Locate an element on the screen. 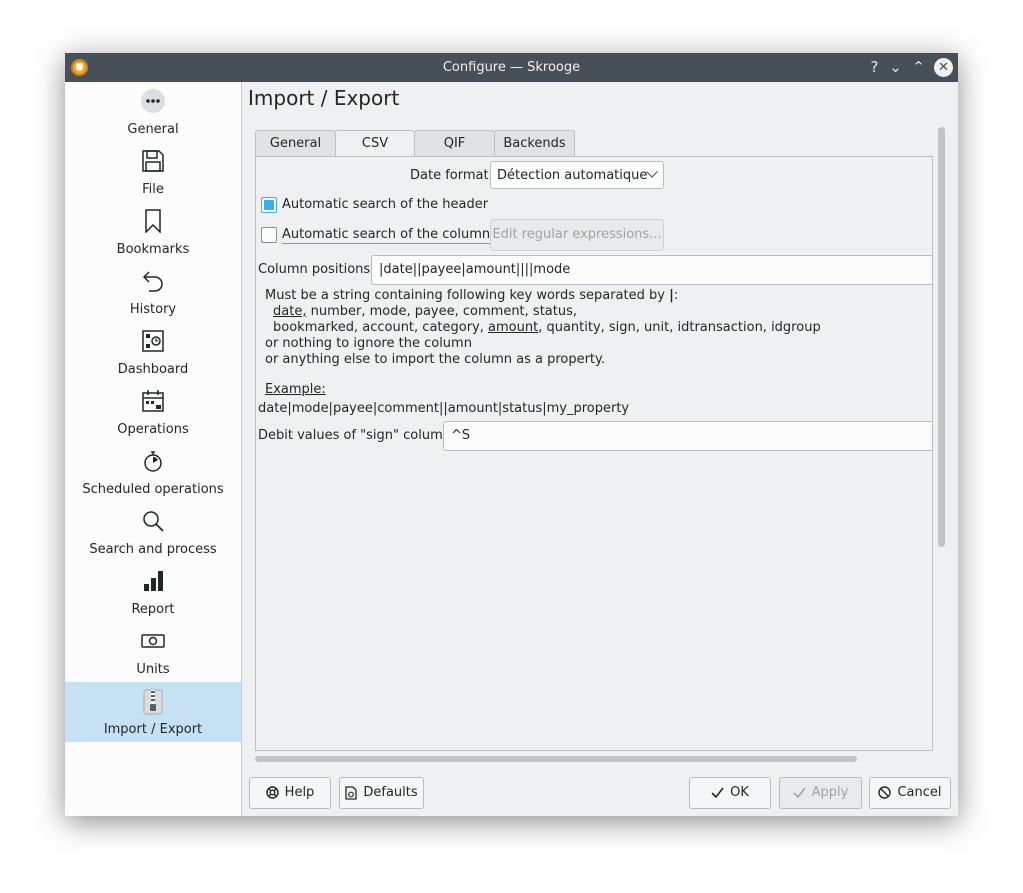 The height and width of the screenshot is (893, 1023). banknote-icon is located at coordinates (153, 641).